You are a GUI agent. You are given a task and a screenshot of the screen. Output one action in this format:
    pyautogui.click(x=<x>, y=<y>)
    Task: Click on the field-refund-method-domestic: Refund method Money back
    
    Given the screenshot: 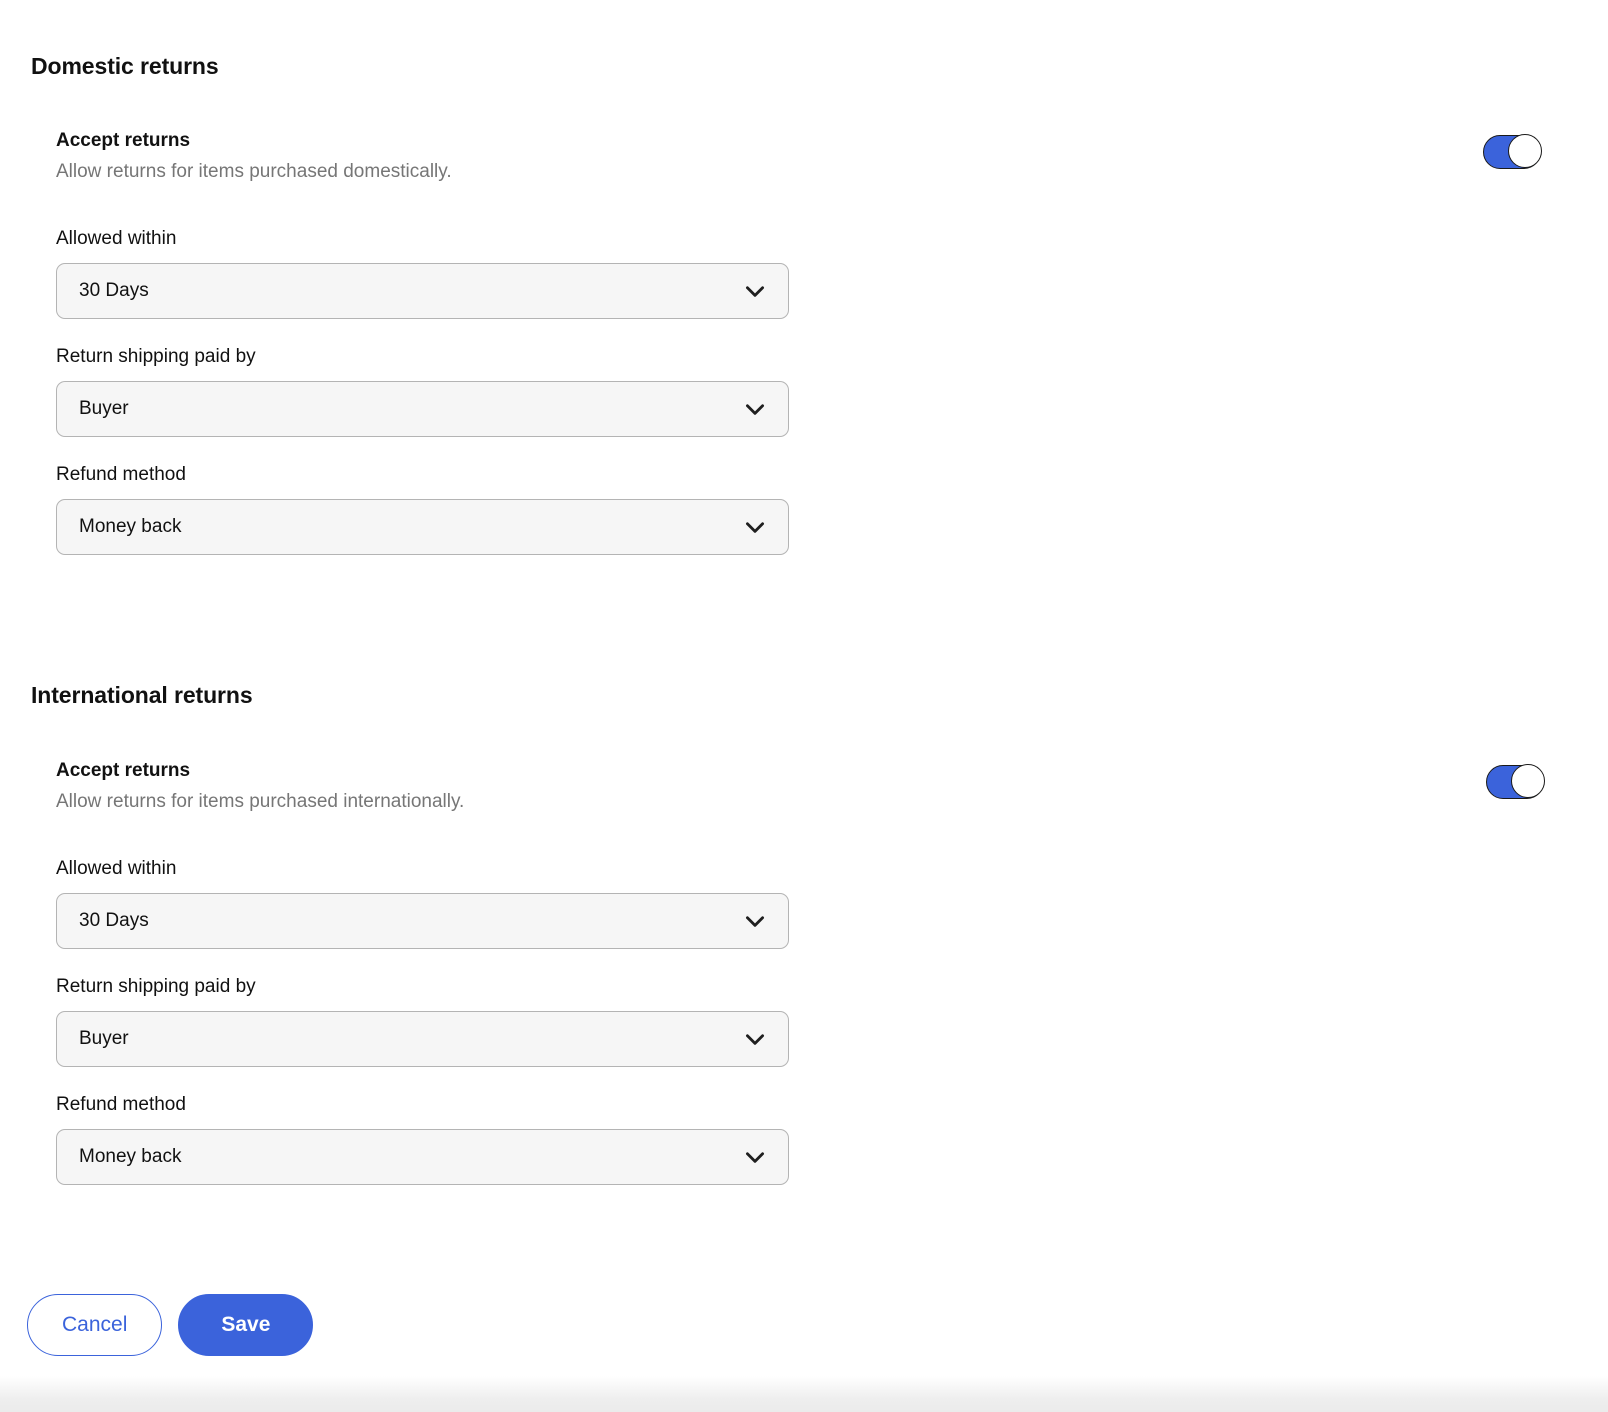 What is the action you would take?
    pyautogui.click(x=822, y=509)
    